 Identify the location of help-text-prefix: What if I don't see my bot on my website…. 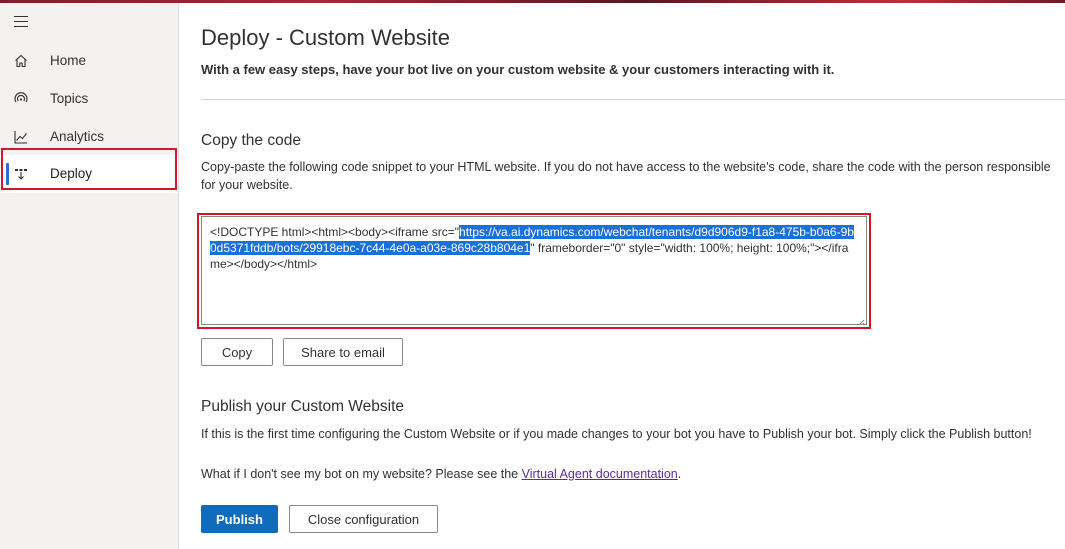
(361, 474).